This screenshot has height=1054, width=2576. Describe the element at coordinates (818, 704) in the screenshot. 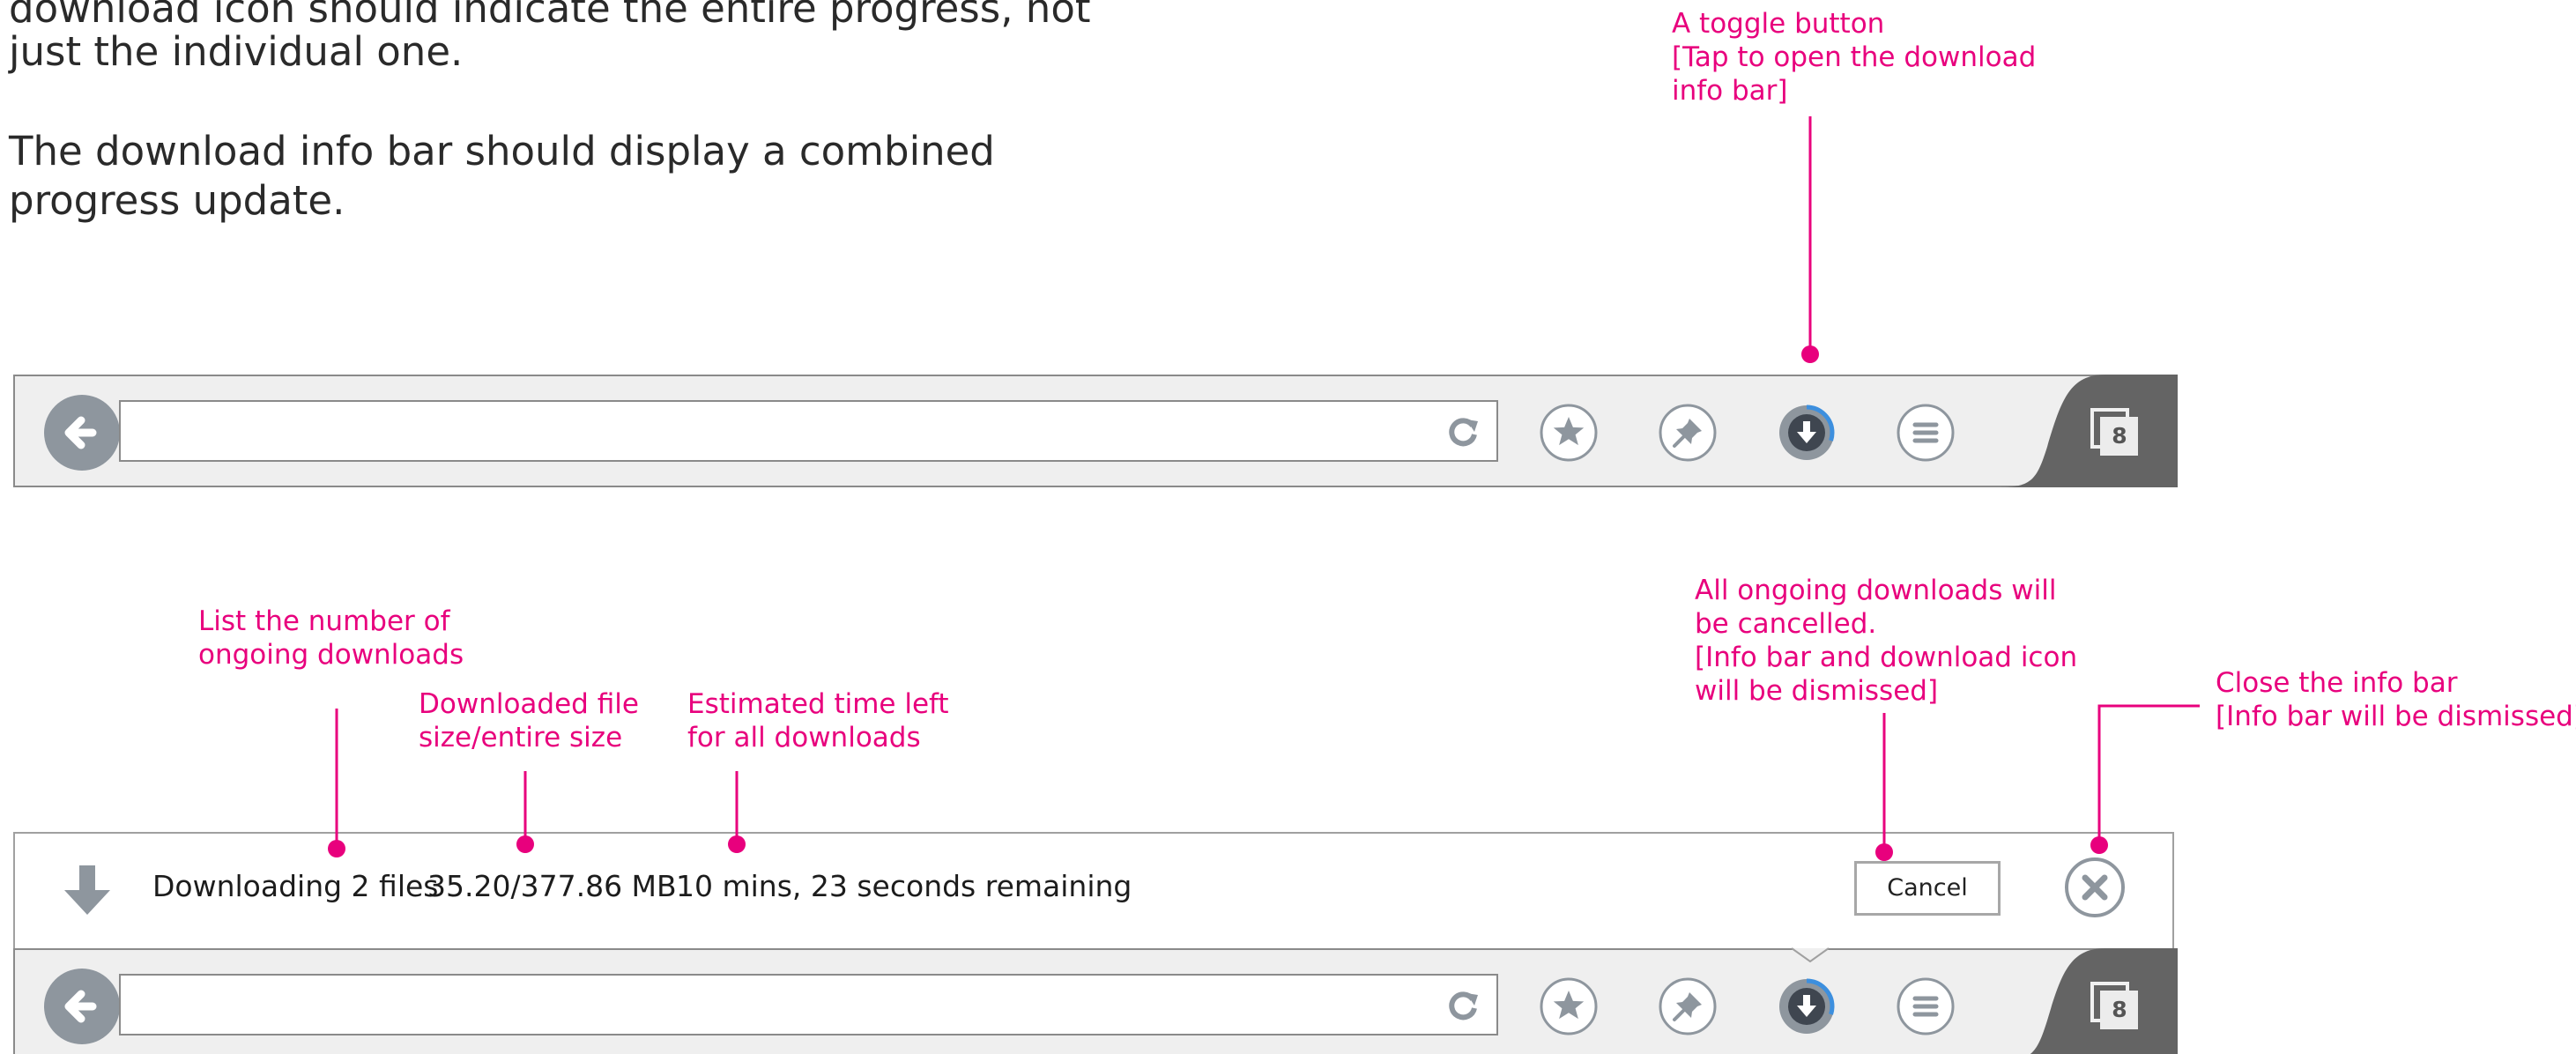

I see `annotation-time-line-1: Estimated time left` at that location.